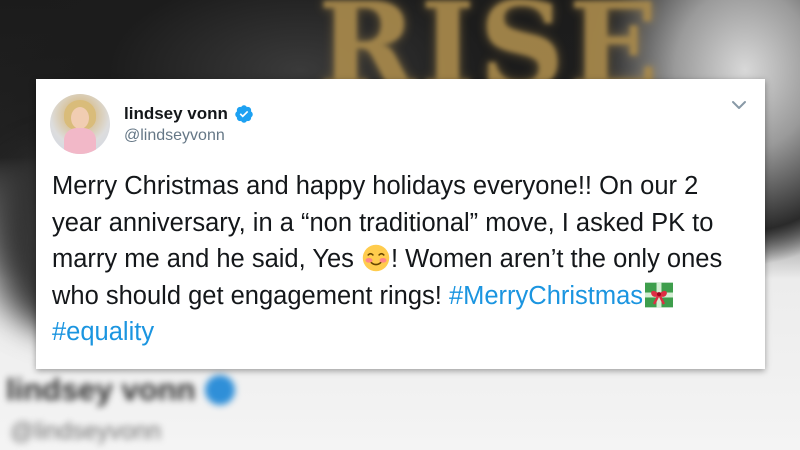 This screenshot has width=800, height=450. What do you see at coordinates (80, 124) in the screenshot?
I see `avatar` at bounding box center [80, 124].